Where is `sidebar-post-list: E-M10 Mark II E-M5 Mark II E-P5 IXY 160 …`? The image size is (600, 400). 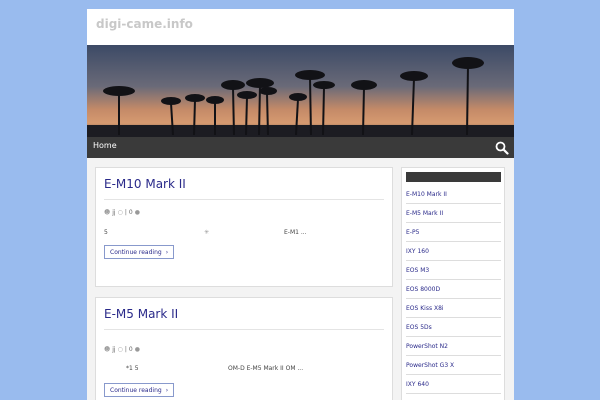
sidebar-post-list: E-M10 Mark II E-M5 Mark II E-P5 IXY 160 … is located at coordinates (453, 289).